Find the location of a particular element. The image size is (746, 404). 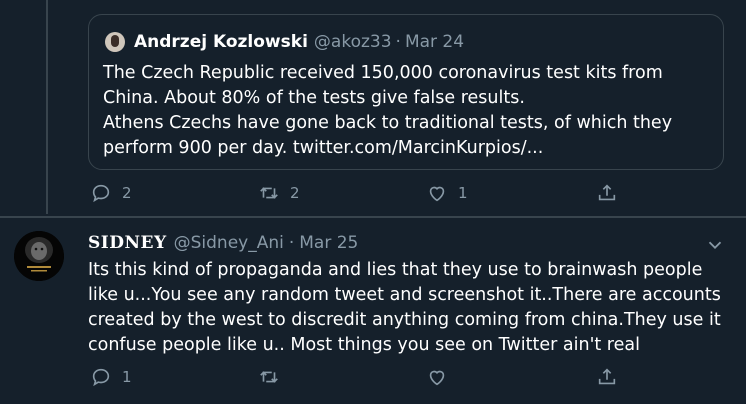

reply-tweet-header: SIDNEY @Sidney_Ani · Mar 25 is located at coordinates (223, 243).